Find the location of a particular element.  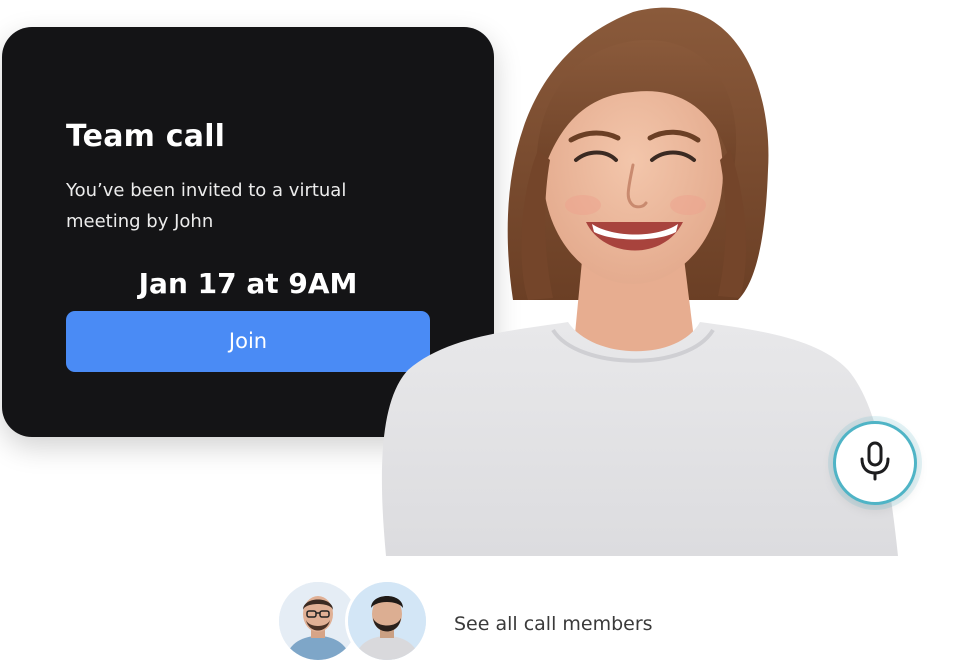

microphone-icon is located at coordinates (875, 463).